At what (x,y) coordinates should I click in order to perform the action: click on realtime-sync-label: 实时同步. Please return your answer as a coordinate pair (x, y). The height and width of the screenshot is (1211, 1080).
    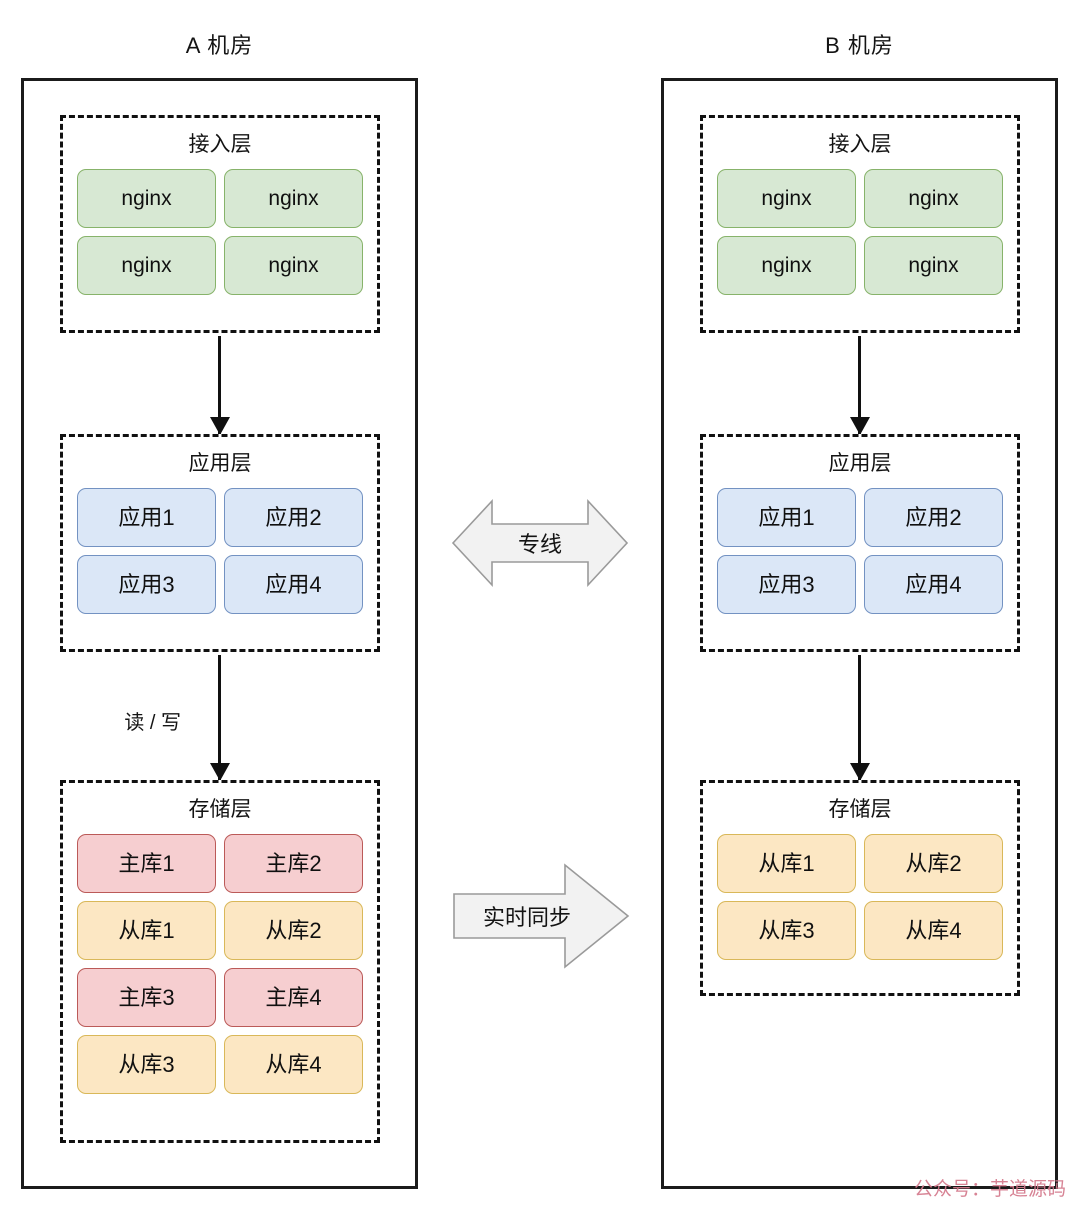
    Looking at the image, I should click on (526, 917).